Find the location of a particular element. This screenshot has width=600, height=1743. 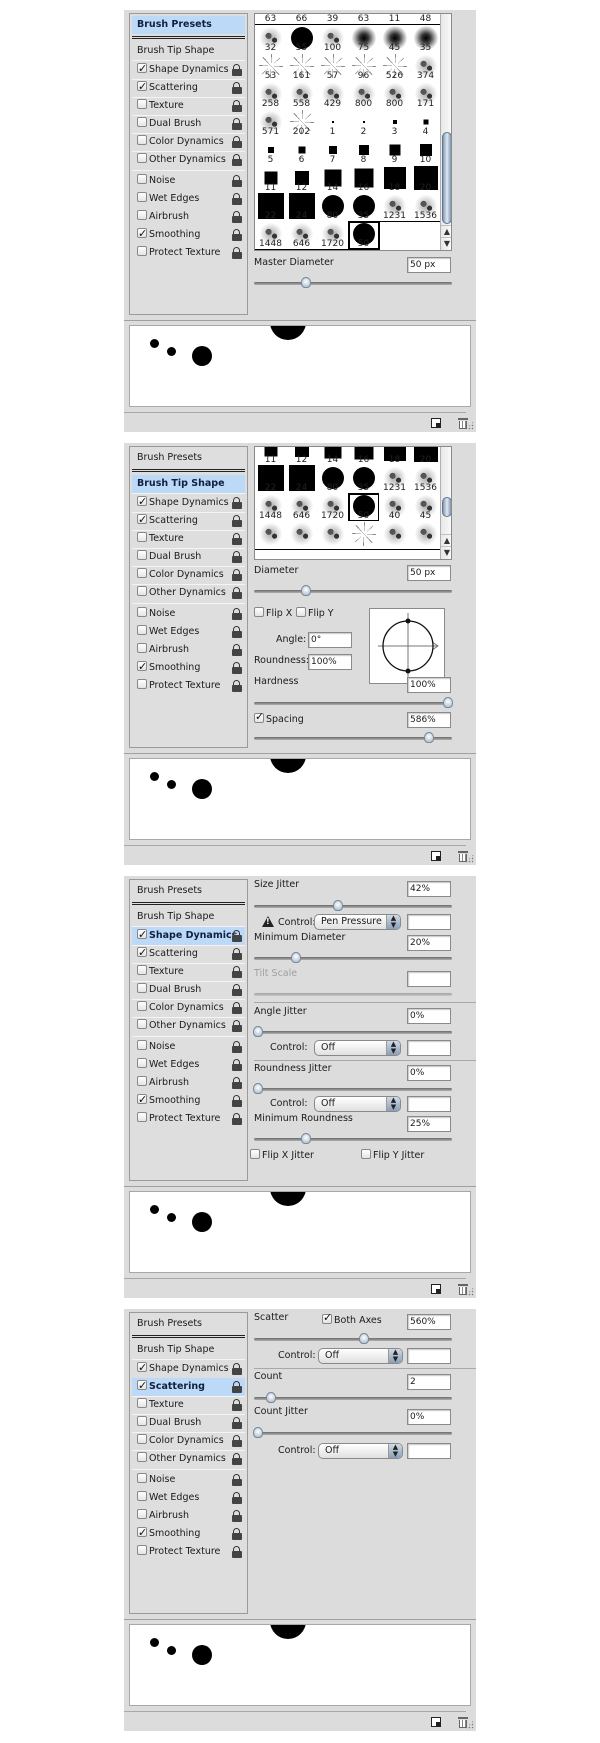

brush-preset-cell: 526 is located at coordinates (395, 67).